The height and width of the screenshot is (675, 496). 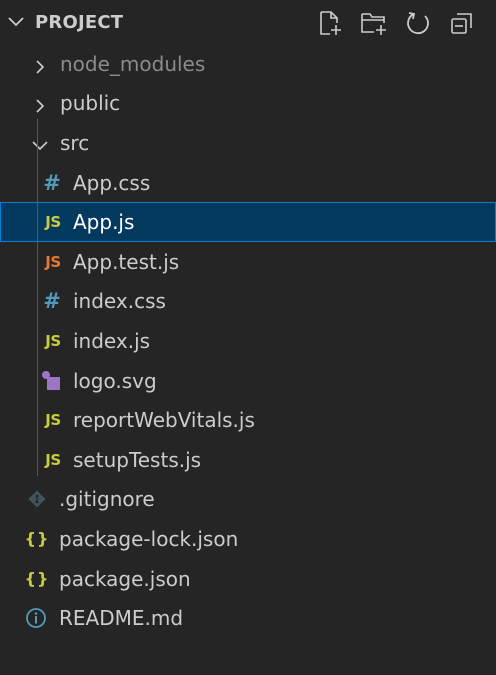 I want to click on refresh-icon, so click(x=418, y=23).